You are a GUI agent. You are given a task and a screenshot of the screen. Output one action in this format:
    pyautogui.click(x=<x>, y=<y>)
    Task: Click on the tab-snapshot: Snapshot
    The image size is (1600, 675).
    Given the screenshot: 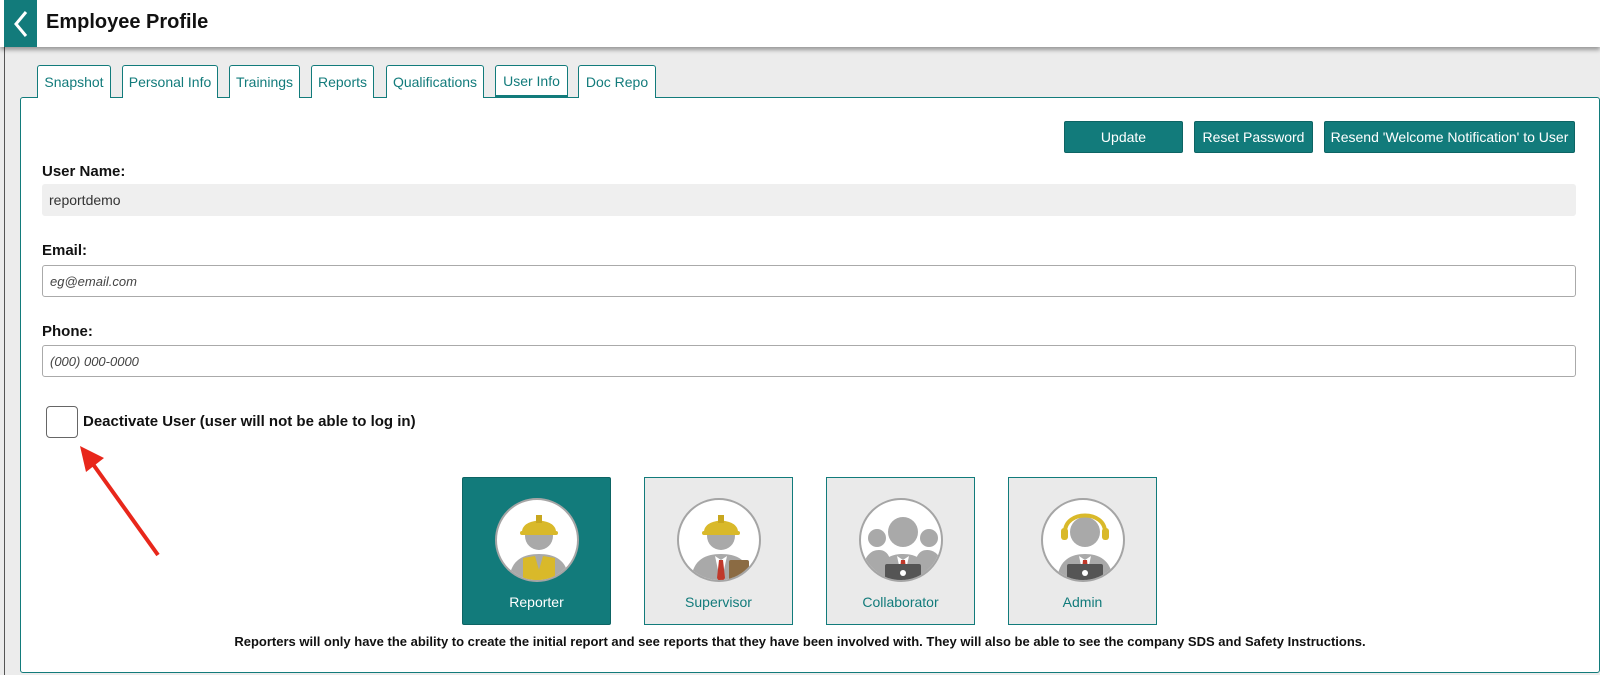 What is the action you would take?
    pyautogui.click(x=74, y=81)
    